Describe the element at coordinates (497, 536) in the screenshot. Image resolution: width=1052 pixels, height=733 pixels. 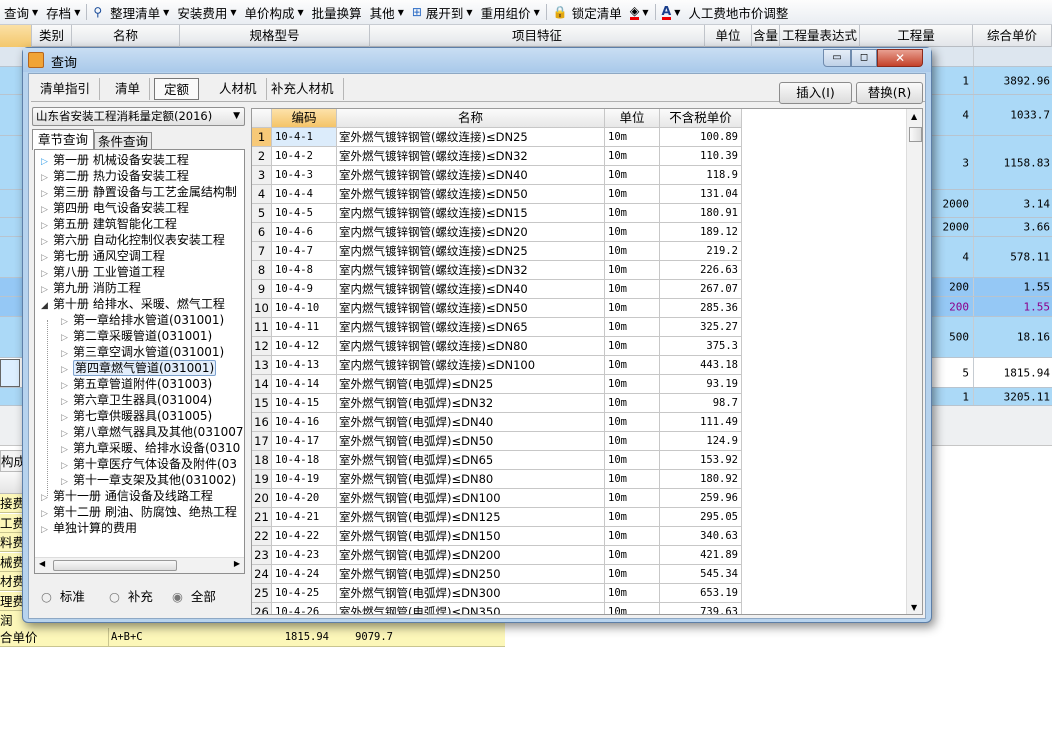
I see `table-row: 22 10-4-22 室外燃气钢管(电弧焊)≤DN150 10m 340.63` at that location.